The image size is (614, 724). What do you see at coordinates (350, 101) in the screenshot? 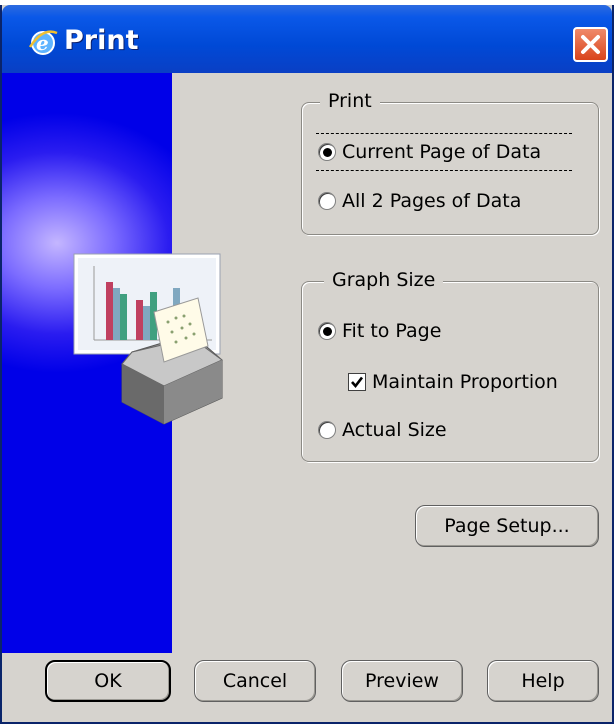
I see `print-group-label: Print` at bounding box center [350, 101].